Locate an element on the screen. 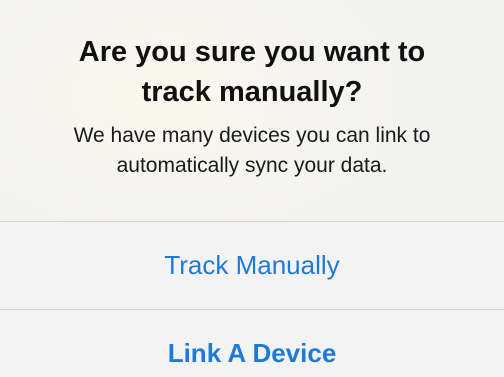 The width and height of the screenshot is (504, 377). alert-title-line-1: Are you sure you want to is located at coordinates (252, 52).